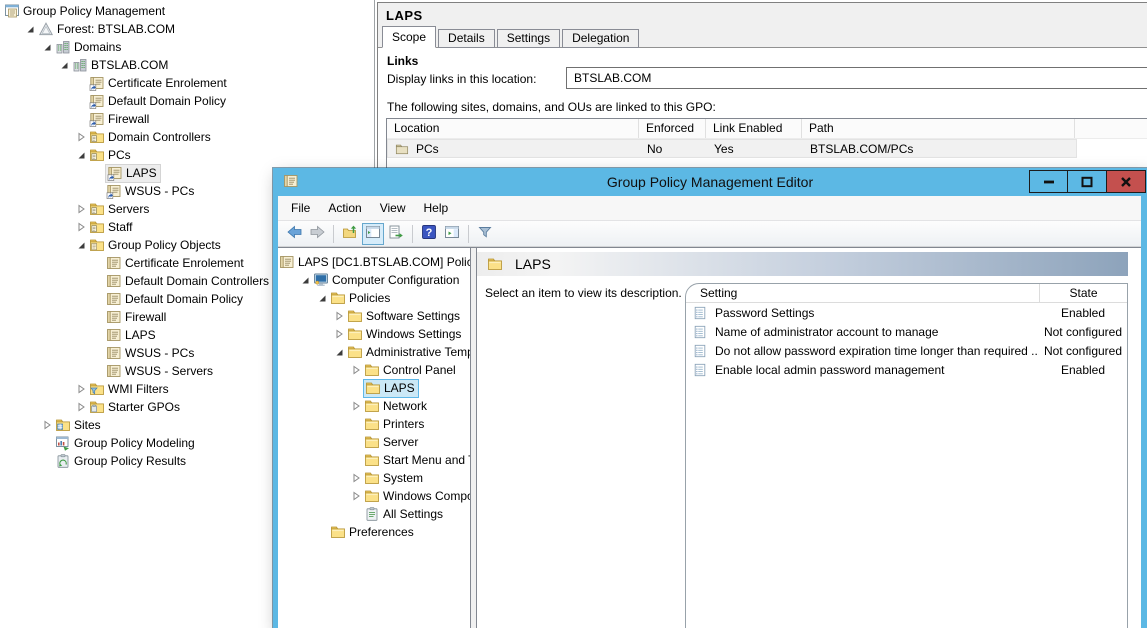 This screenshot has width=1147, height=628. Describe the element at coordinates (187, 65) in the screenshot. I see `tree-item-btslab-com: BTSLAB.COM` at that location.